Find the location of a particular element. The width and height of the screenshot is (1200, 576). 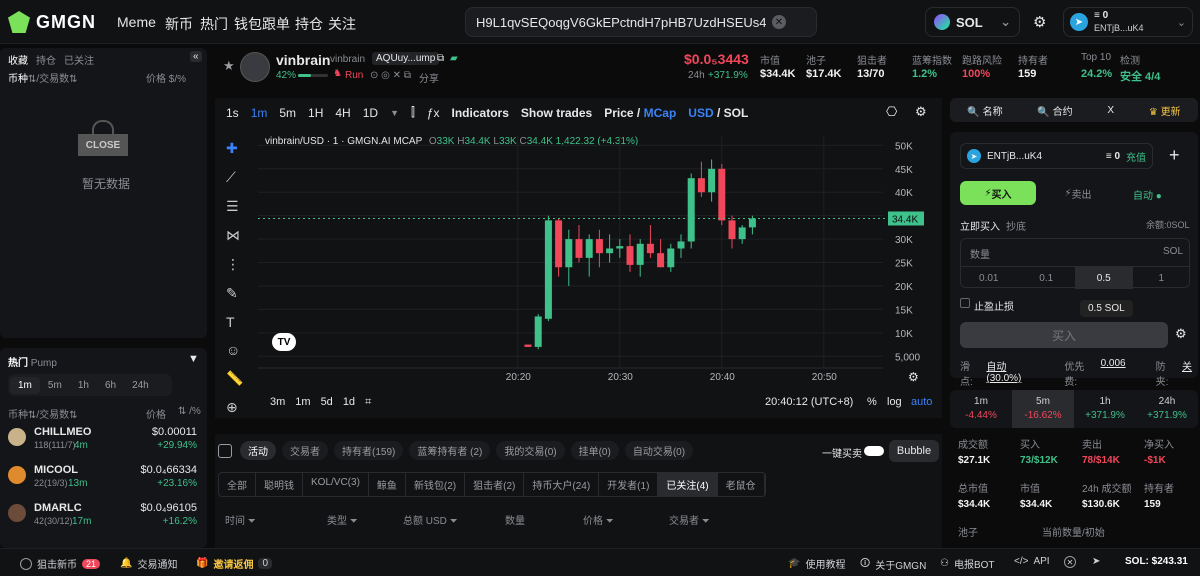

api-link: </> API is located at coordinates (1032, 561).